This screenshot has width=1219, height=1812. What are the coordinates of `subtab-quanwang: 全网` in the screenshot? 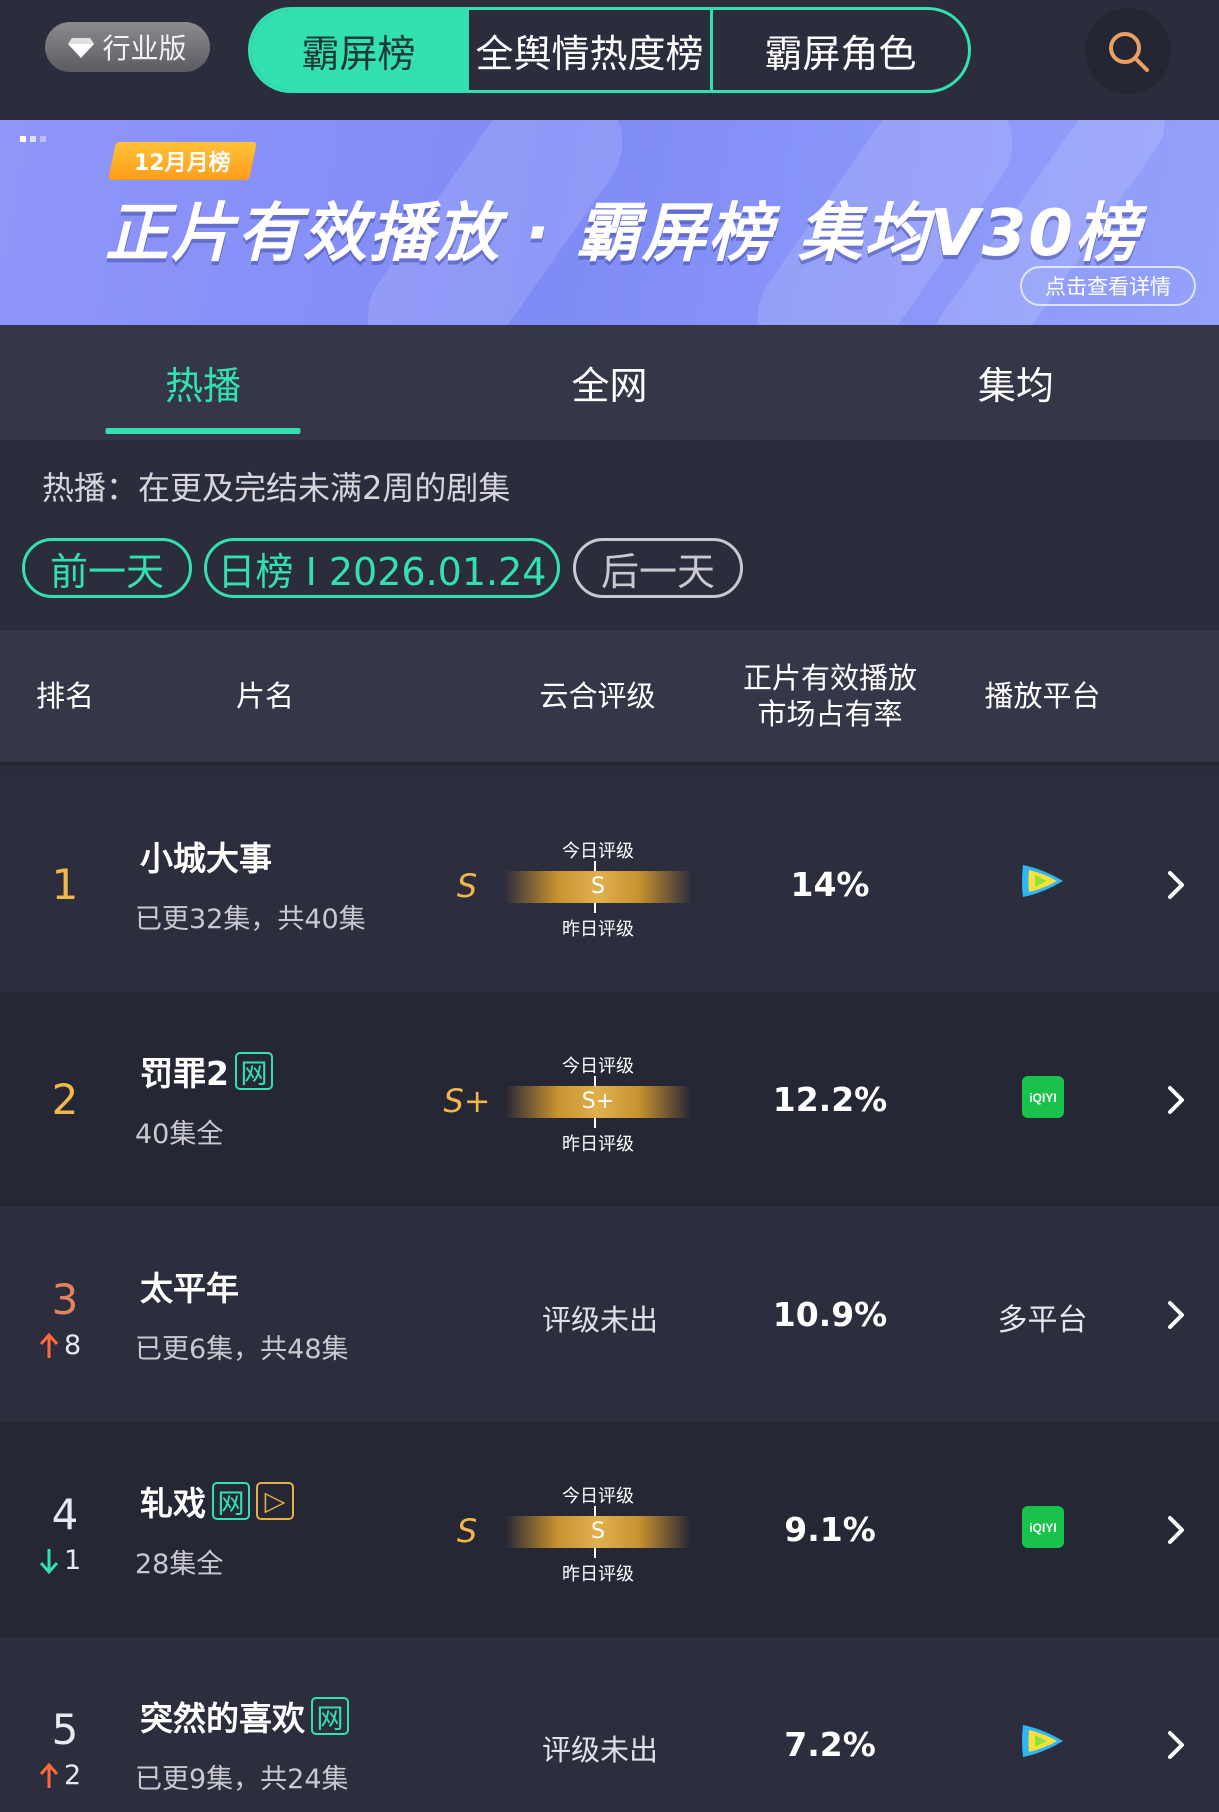 It's located at (609, 382).